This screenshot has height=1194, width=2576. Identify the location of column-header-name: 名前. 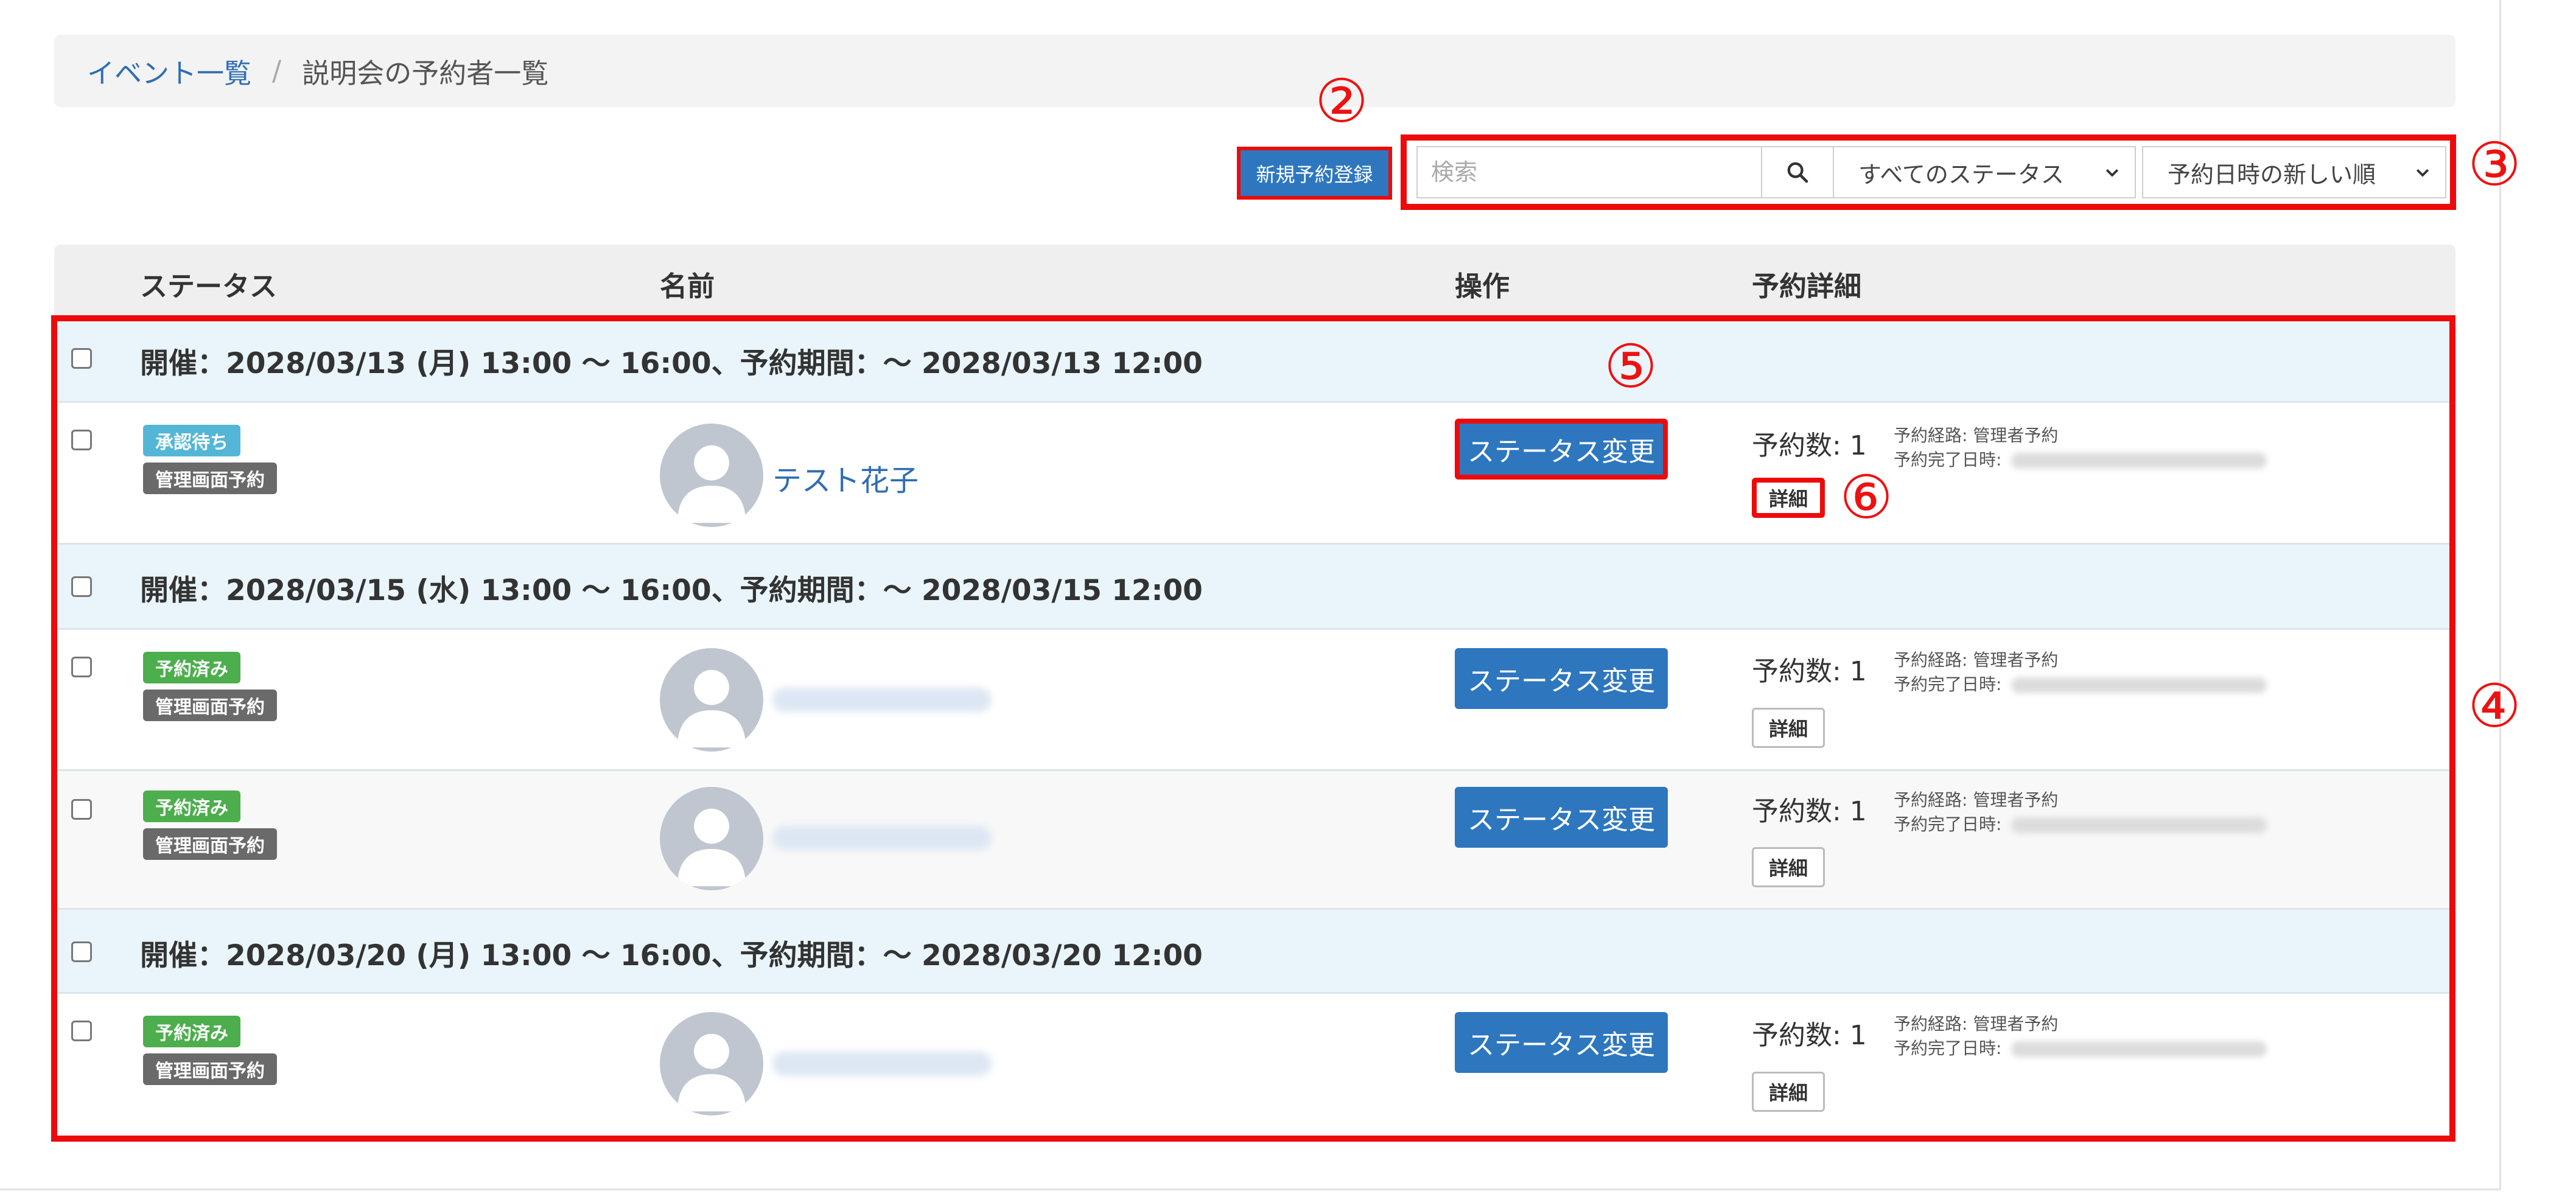
(688, 286).